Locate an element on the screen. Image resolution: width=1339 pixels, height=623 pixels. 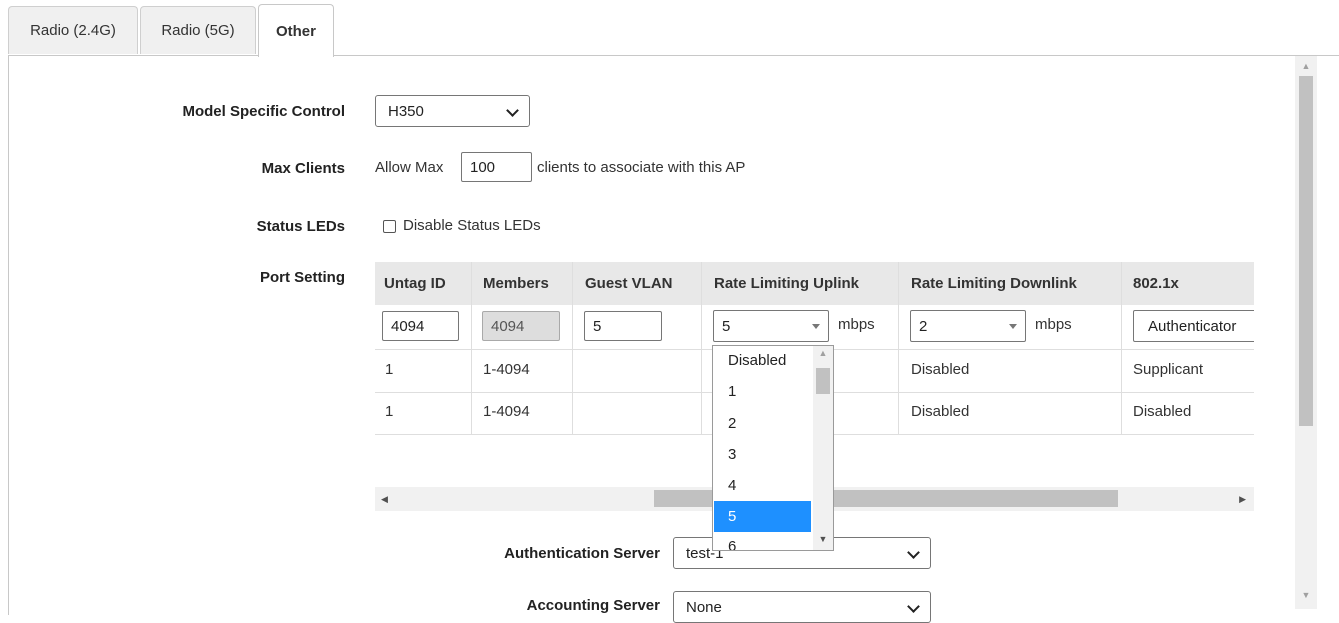
guest-vlan-input: 5 is located at coordinates (623, 326).